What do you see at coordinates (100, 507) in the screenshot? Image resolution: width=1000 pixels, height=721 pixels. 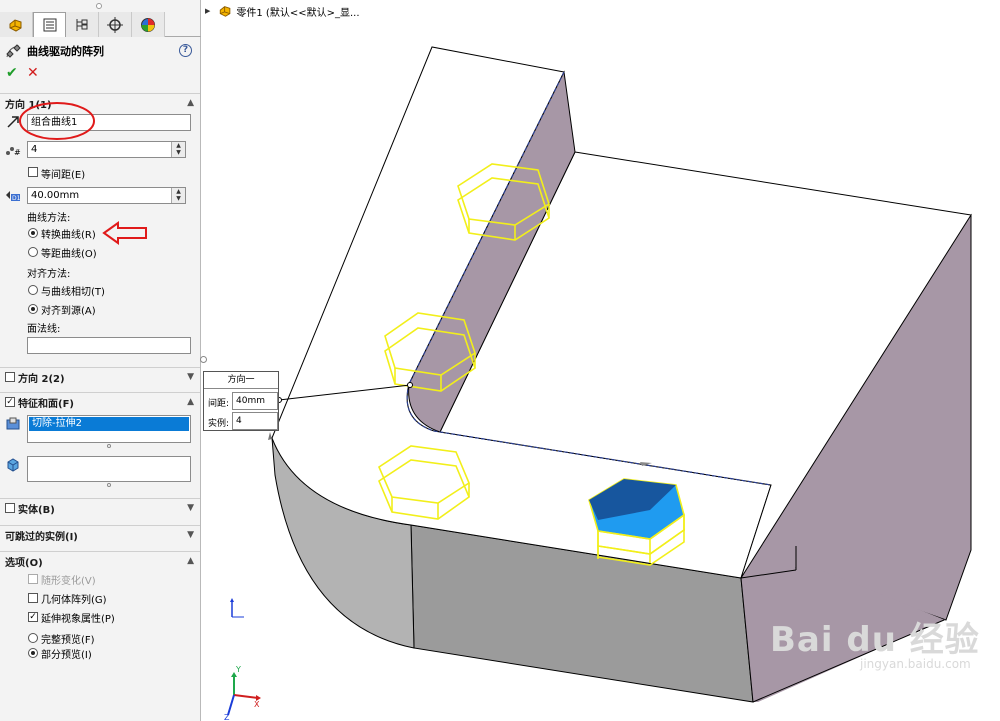 I see `bodies-header: 实体(B) ▼` at bounding box center [100, 507].